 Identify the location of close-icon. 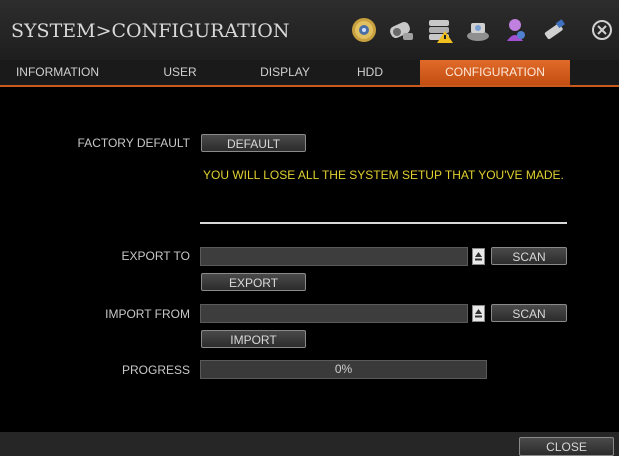
(602, 30).